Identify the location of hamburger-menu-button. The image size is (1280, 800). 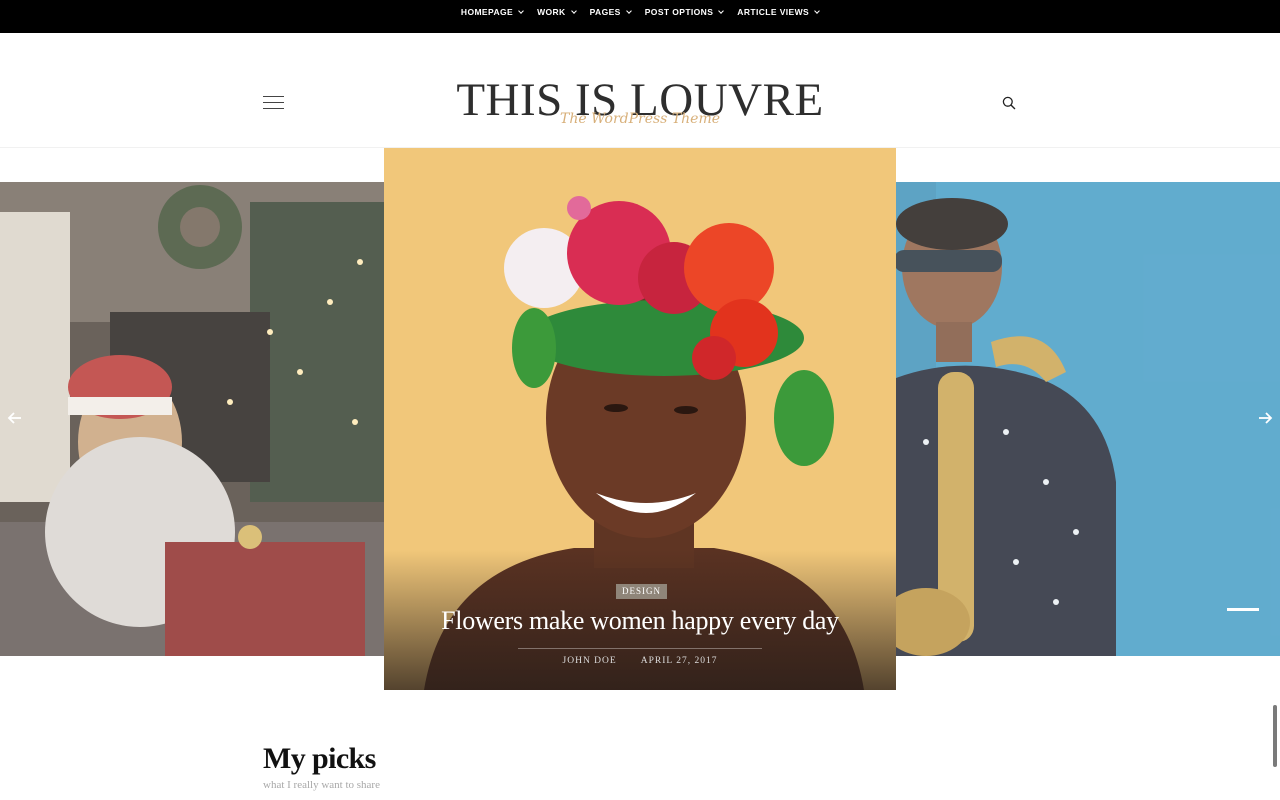
(274, 103).